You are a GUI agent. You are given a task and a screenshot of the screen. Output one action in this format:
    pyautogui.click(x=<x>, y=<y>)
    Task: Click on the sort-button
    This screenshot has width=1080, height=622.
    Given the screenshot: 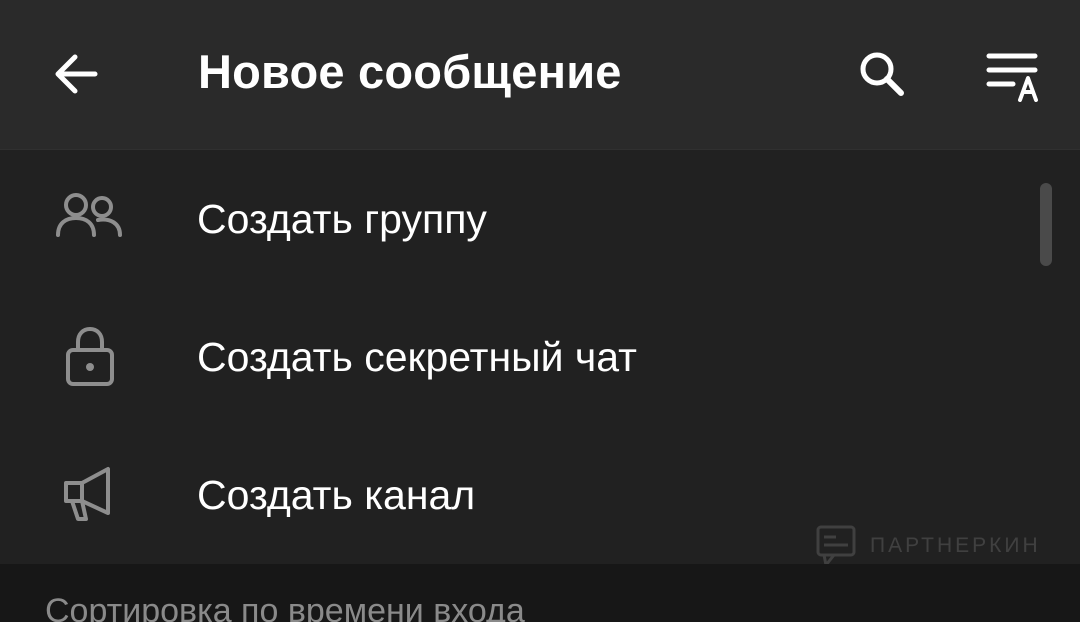 What is the action you would take?
    pyautogui.click(x=1014, y=74)
    